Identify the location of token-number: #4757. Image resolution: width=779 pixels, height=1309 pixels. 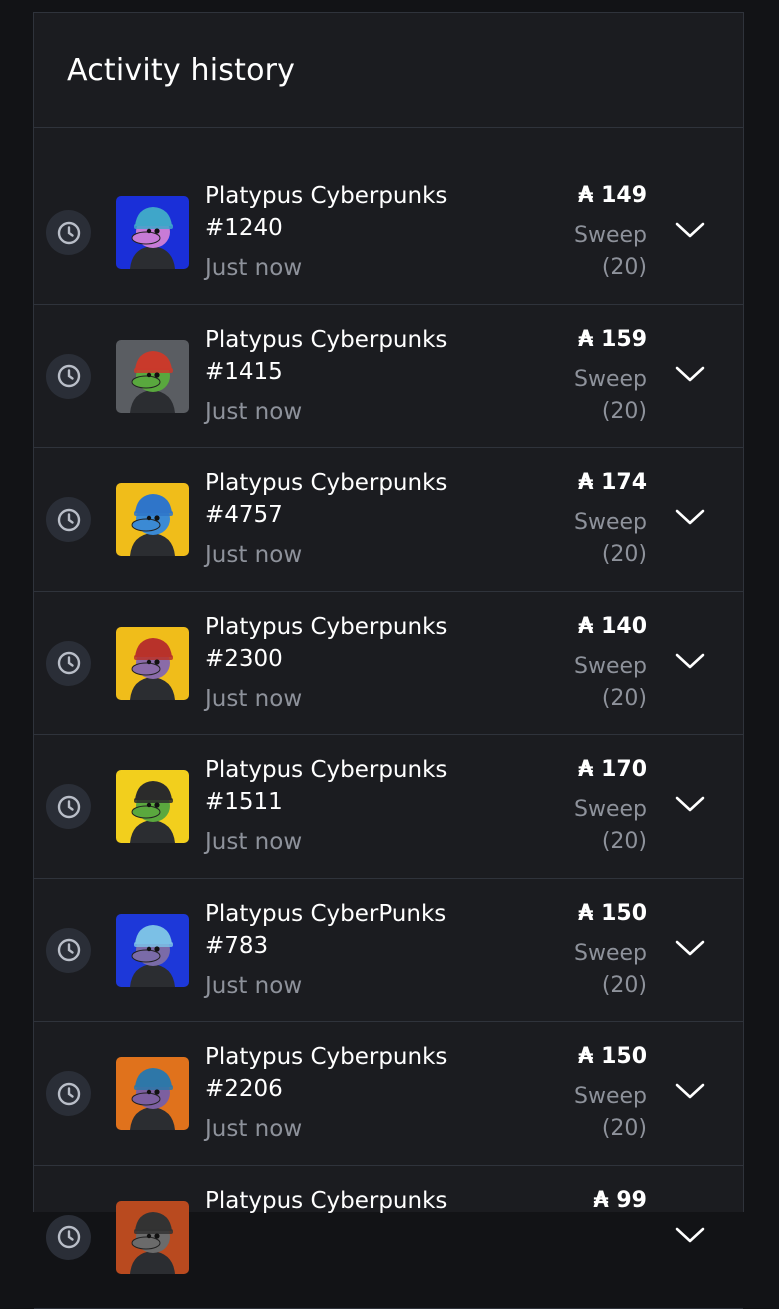
(244, 515).